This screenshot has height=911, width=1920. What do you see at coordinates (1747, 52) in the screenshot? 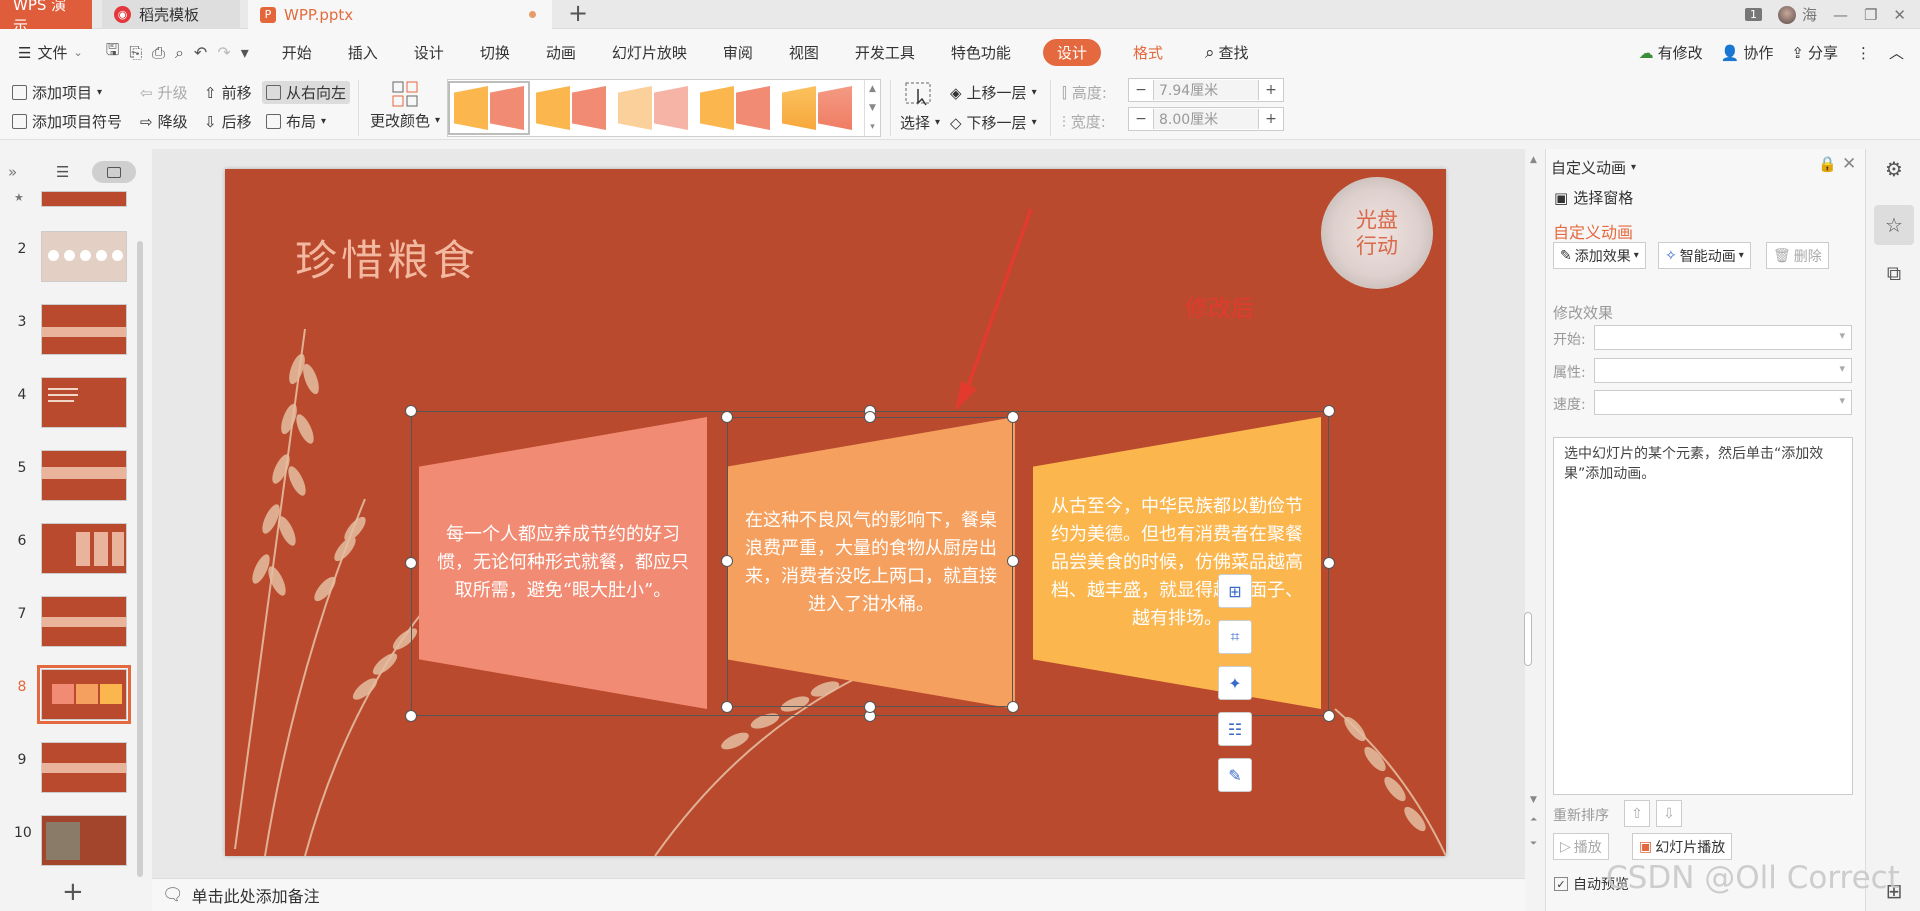
I see `collab-button: 👤 协作` at bounding box center [1747, 52].